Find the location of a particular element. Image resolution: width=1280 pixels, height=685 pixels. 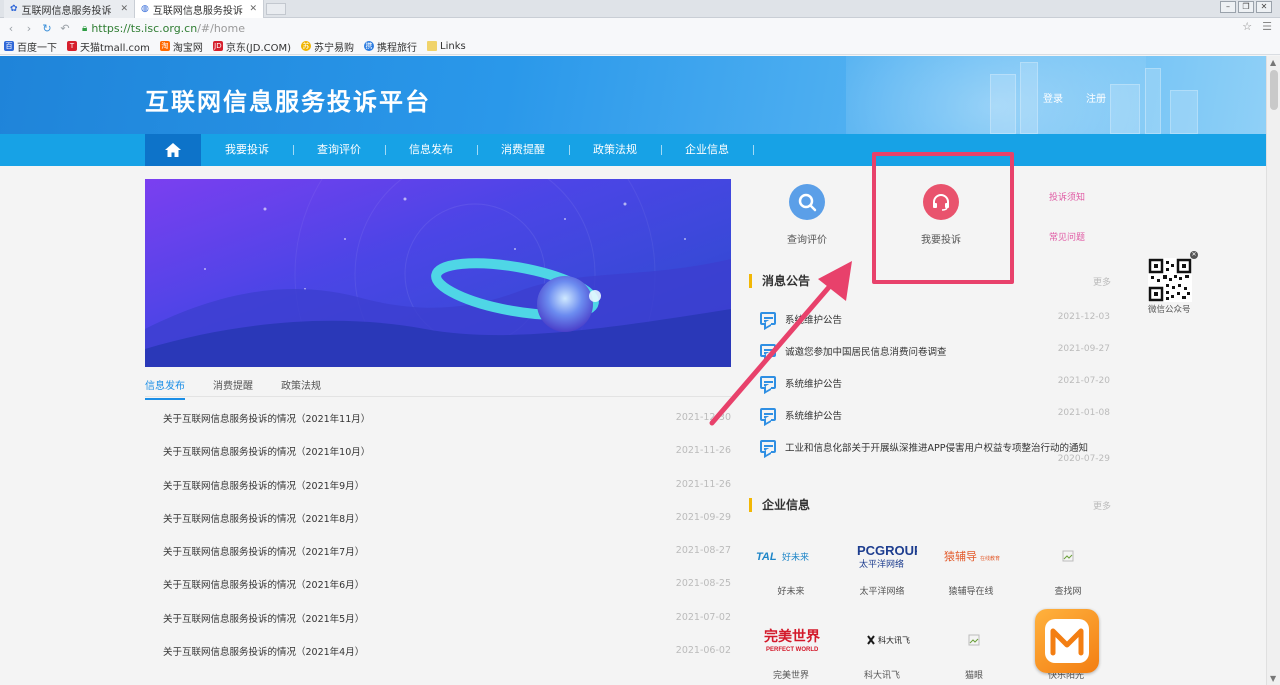

announcement-date: 2020-07-29 is located at coordinates (1083, 459).